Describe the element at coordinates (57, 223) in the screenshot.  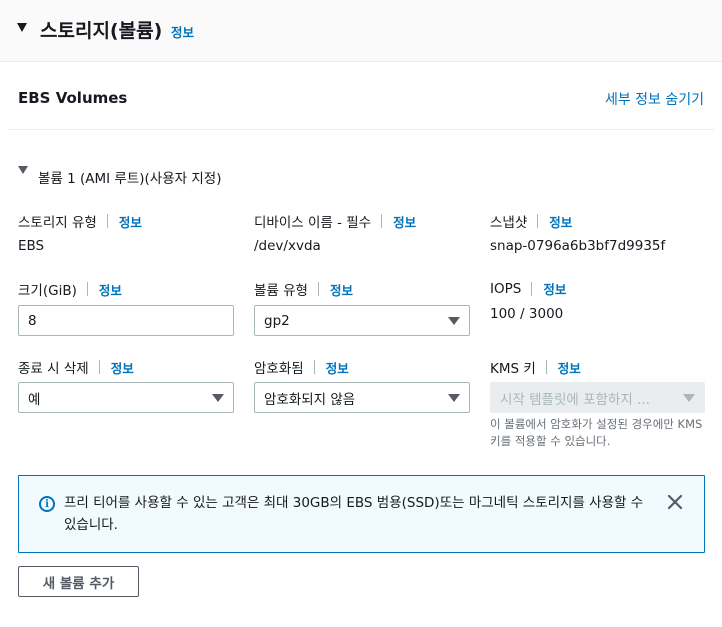
I see `storage-type-label-text: 스토리지 유형` at that location.